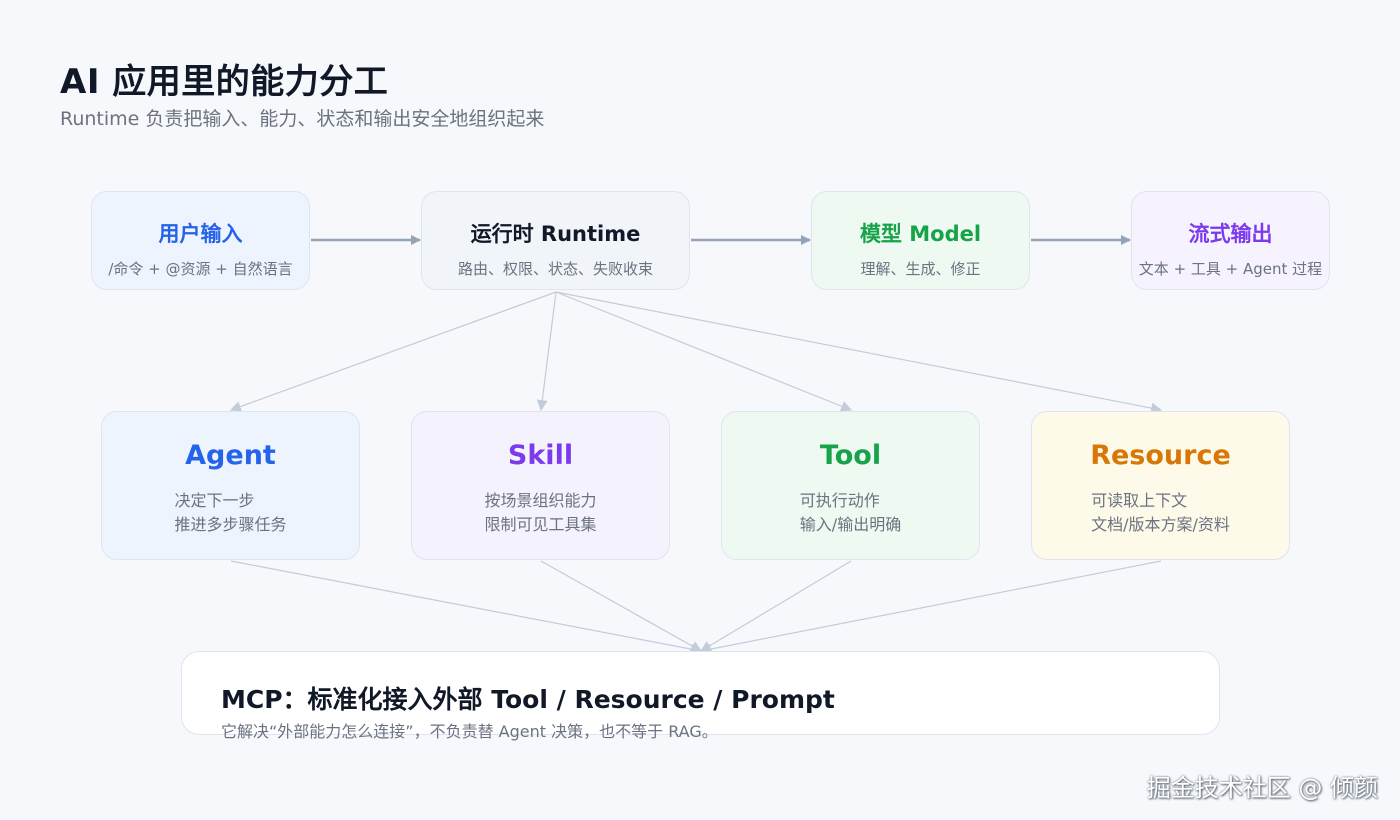  Describe the element at coordinates (920, 269) in the screenshot. I see `node-model-desc: 理解、生成、修正` at that location.